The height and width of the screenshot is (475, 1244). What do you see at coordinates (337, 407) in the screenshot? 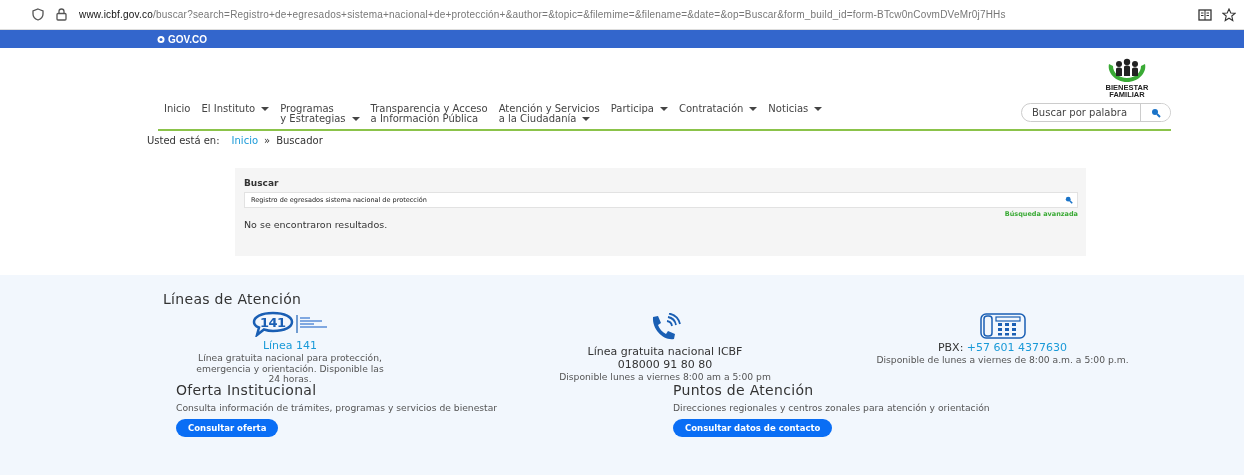
I see `section-description: Consulta información de trámites, programas y servicios de bienestar` at bounding box center [337, 407].